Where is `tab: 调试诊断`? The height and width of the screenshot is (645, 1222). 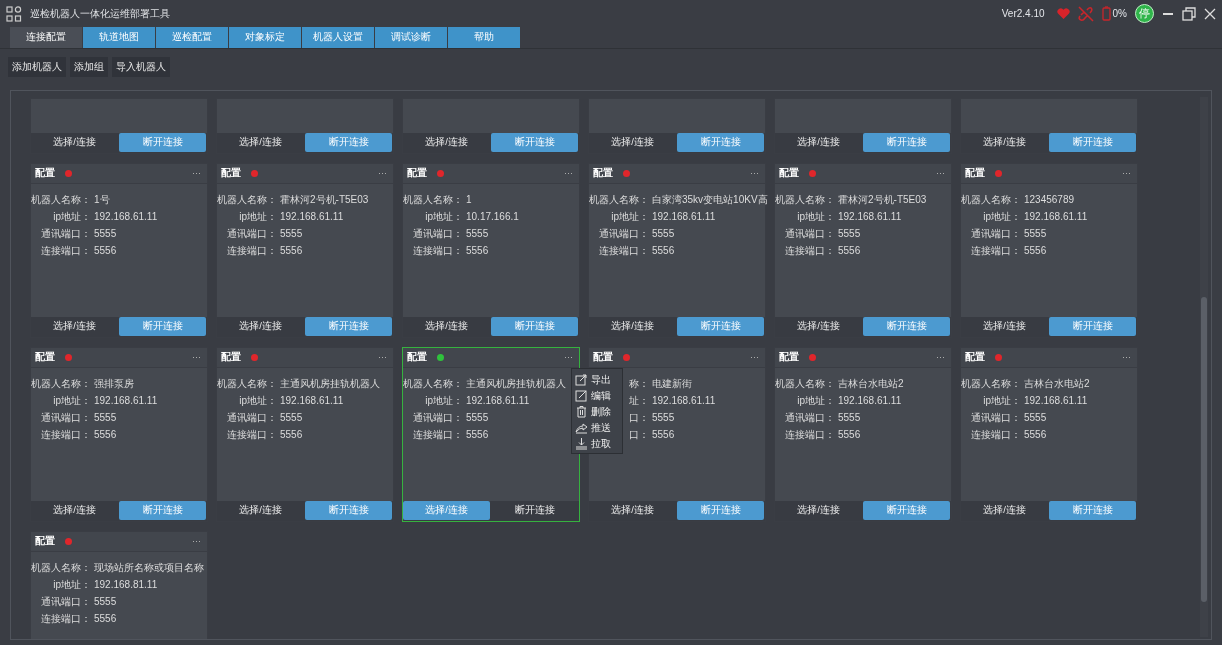
tab: 调试诊断 is located at coordinates (411, 37).